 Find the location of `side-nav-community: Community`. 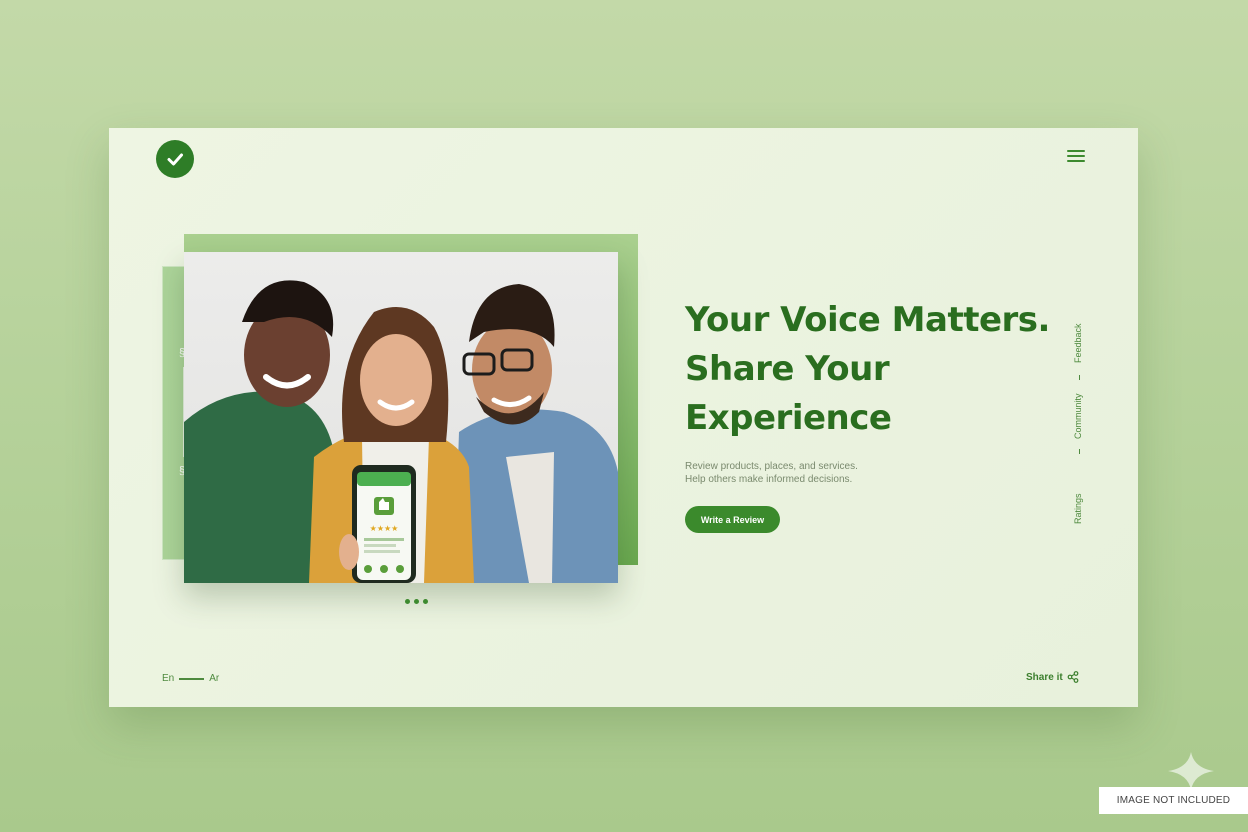

side-nav-community: Community is located at coordinates (1078, 416).